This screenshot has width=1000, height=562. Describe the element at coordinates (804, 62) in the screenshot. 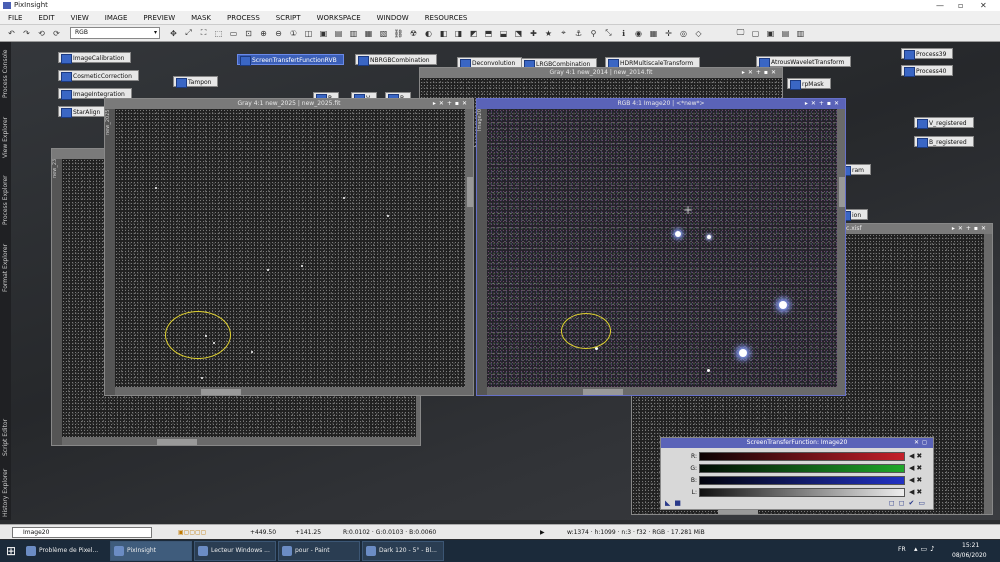

I see `icon-atrouswavelettransform: AtrousWaveletTransform` at that location.